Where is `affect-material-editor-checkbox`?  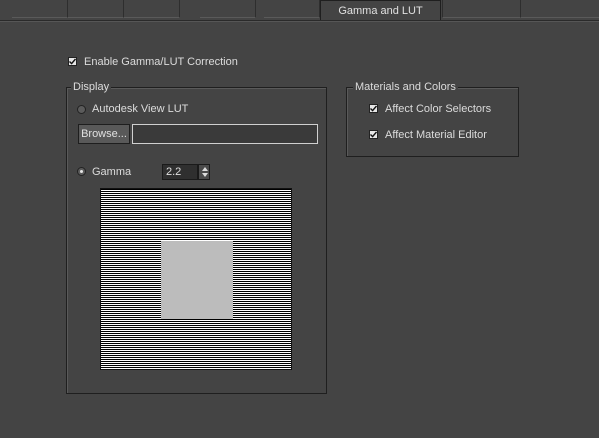 affect-material-editor-checkbox is located at coordinates (373, 134).